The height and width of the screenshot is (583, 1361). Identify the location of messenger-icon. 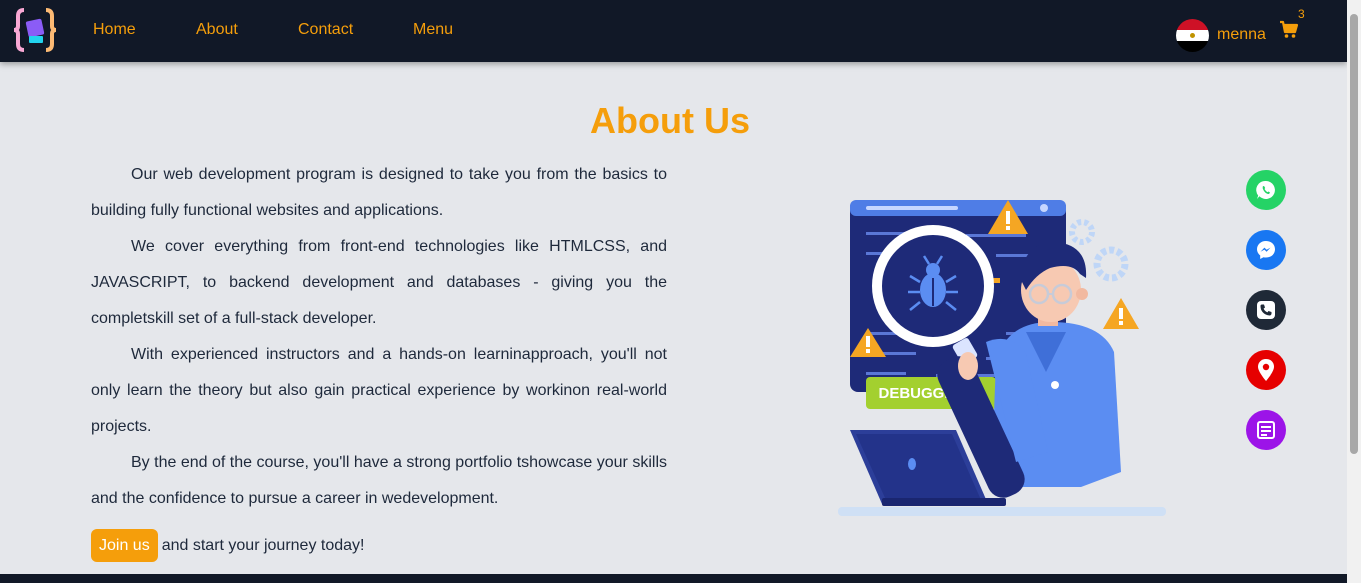
(1266, 250).